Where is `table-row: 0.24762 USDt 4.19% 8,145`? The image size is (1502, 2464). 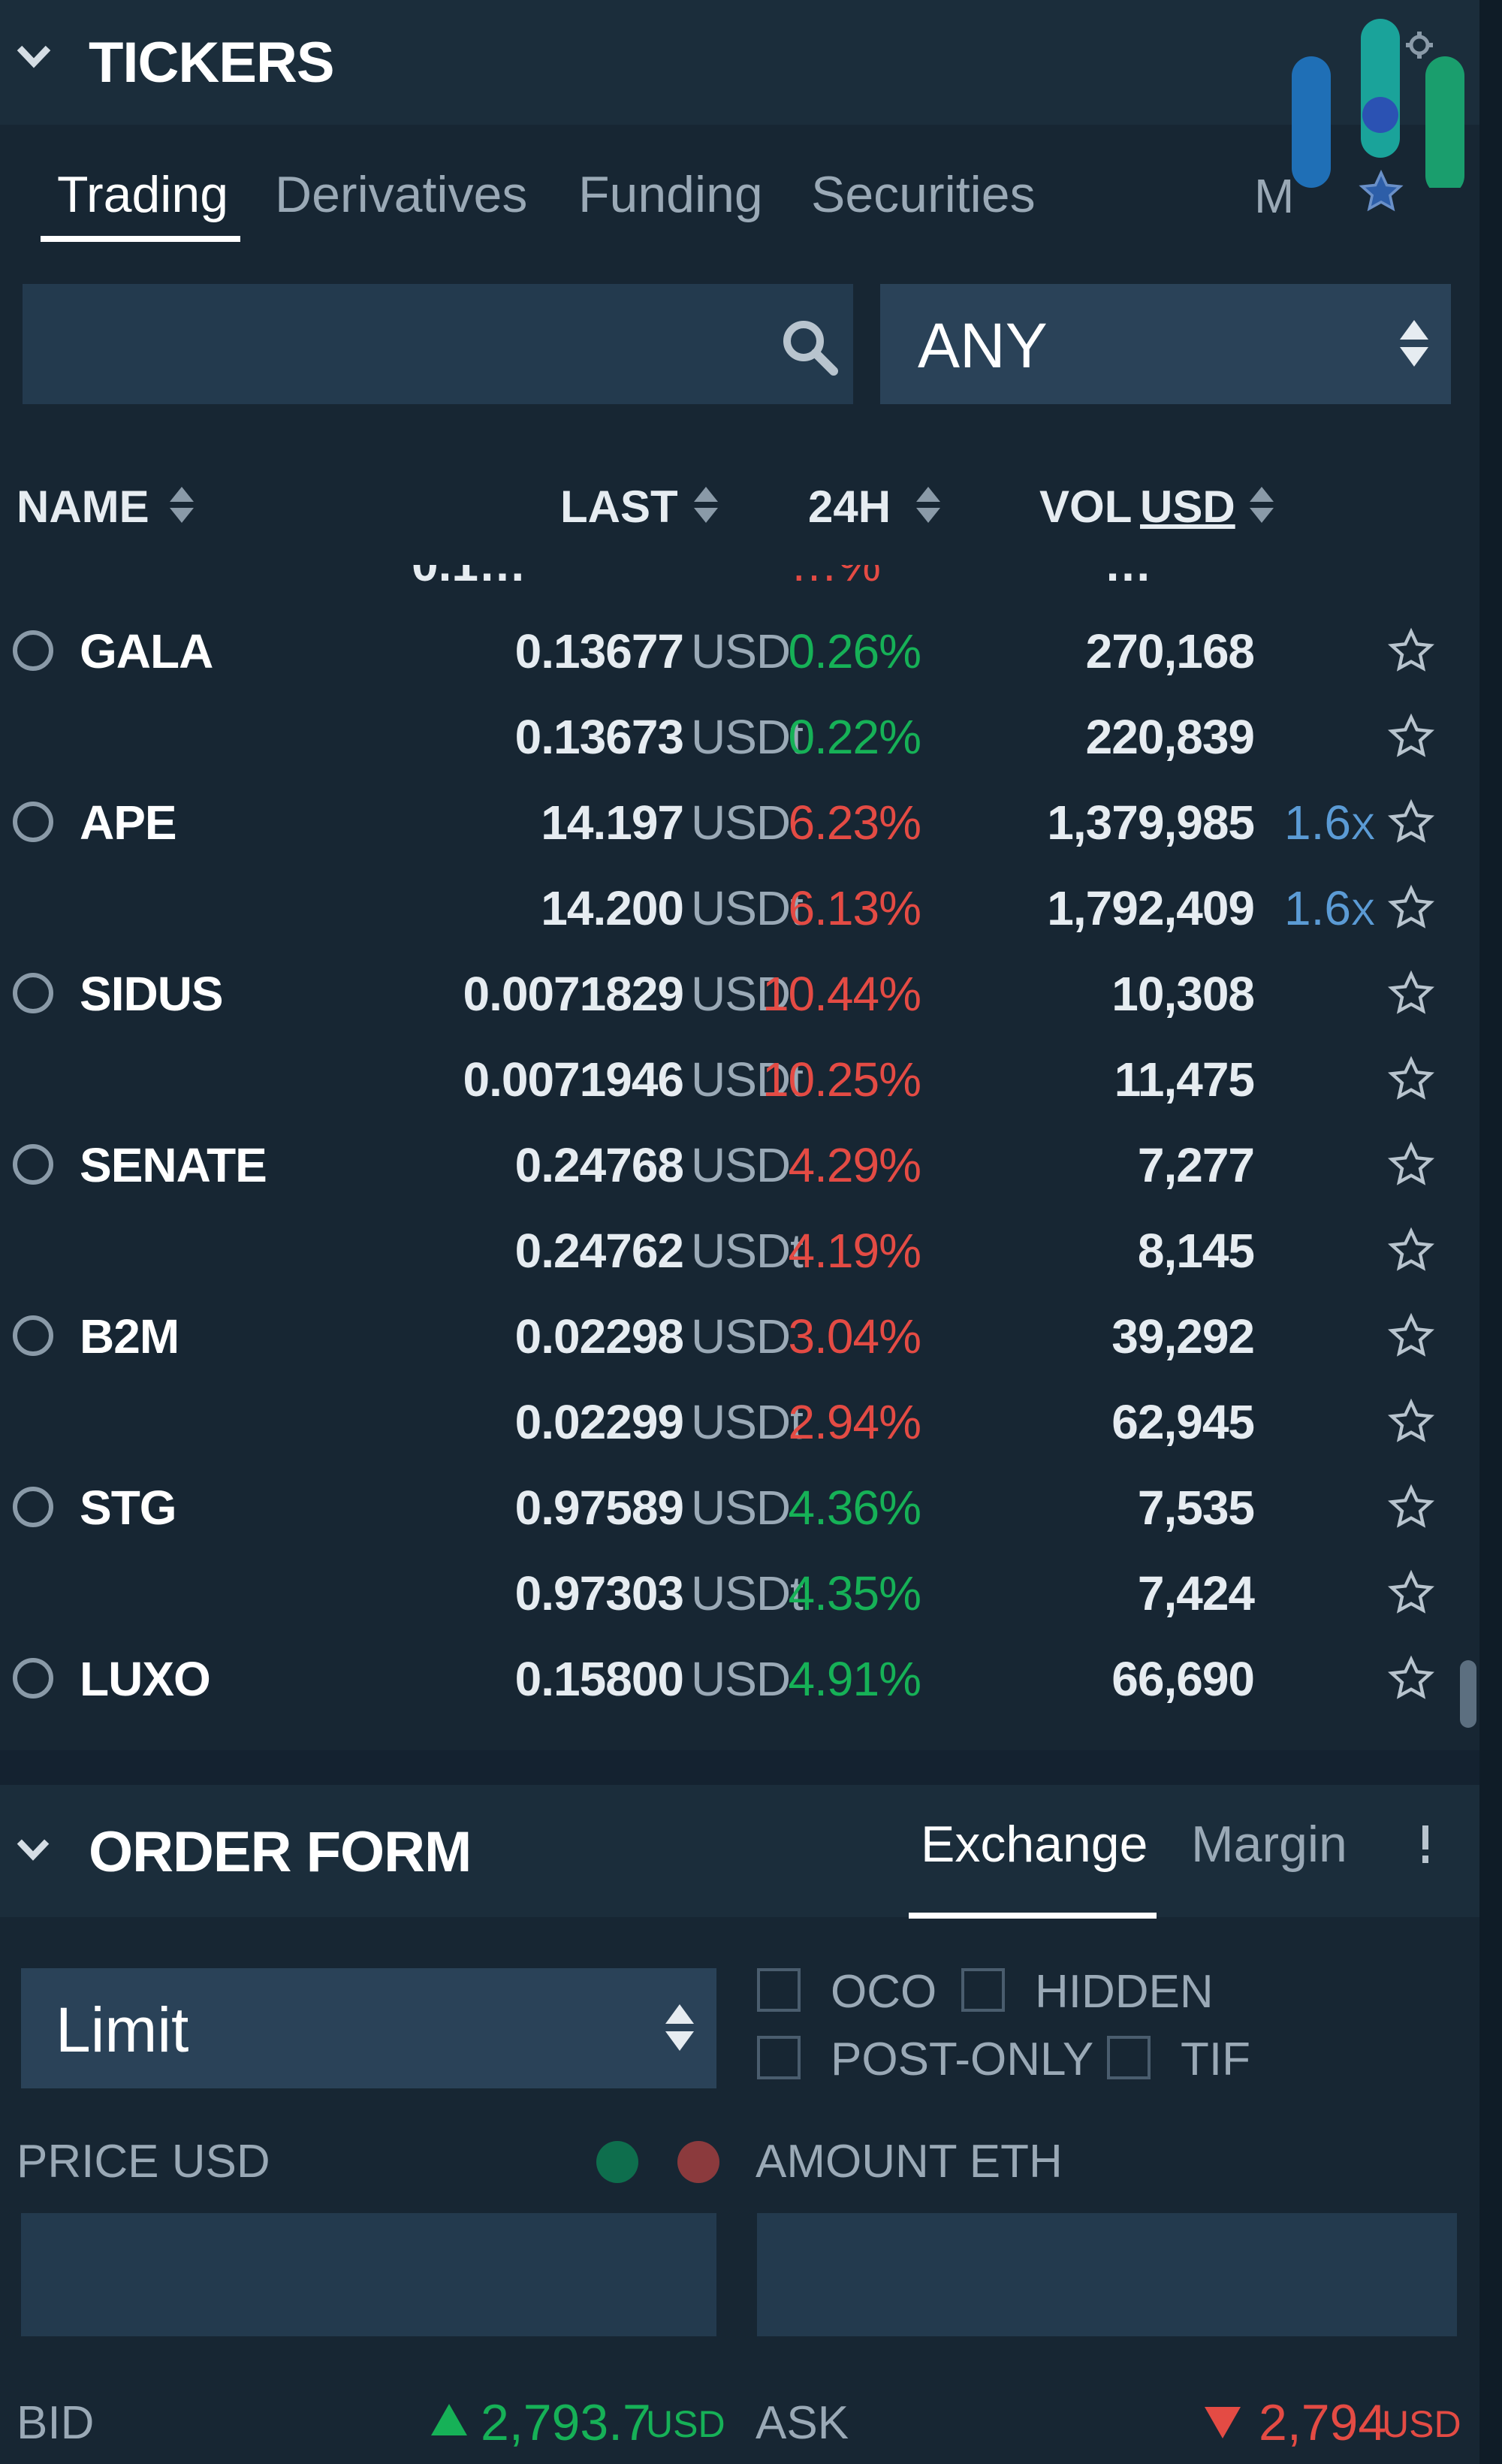
table-row: 0.24762 USDt 4.19% 8,145 is located at coordinates (740, 1251).